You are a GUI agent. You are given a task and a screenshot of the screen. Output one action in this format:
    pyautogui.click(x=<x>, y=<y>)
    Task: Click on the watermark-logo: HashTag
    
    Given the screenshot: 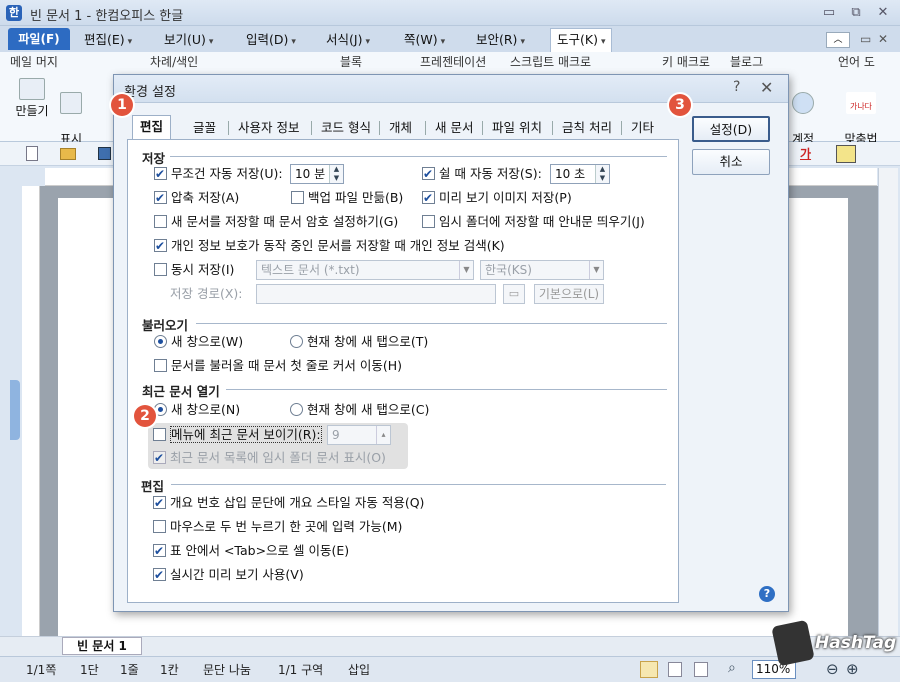 What is the action you would take?
    pyautogui.click(x=833, y=642)
    